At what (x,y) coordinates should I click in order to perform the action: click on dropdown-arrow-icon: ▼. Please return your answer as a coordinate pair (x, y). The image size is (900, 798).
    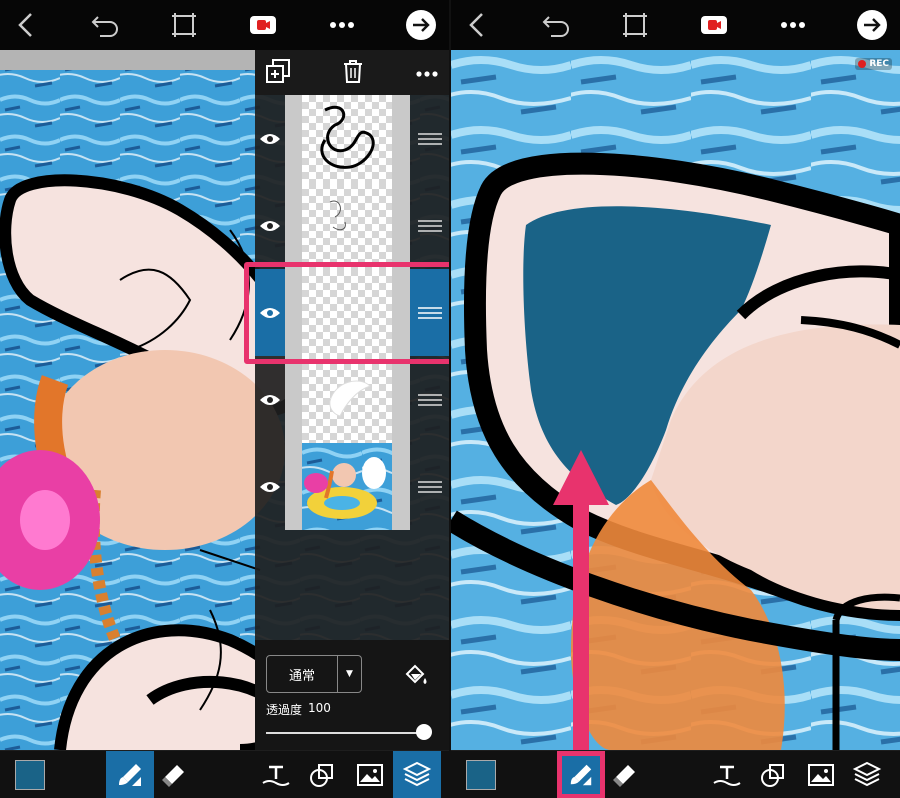
    Looking at the image, I should click on (349, 674).